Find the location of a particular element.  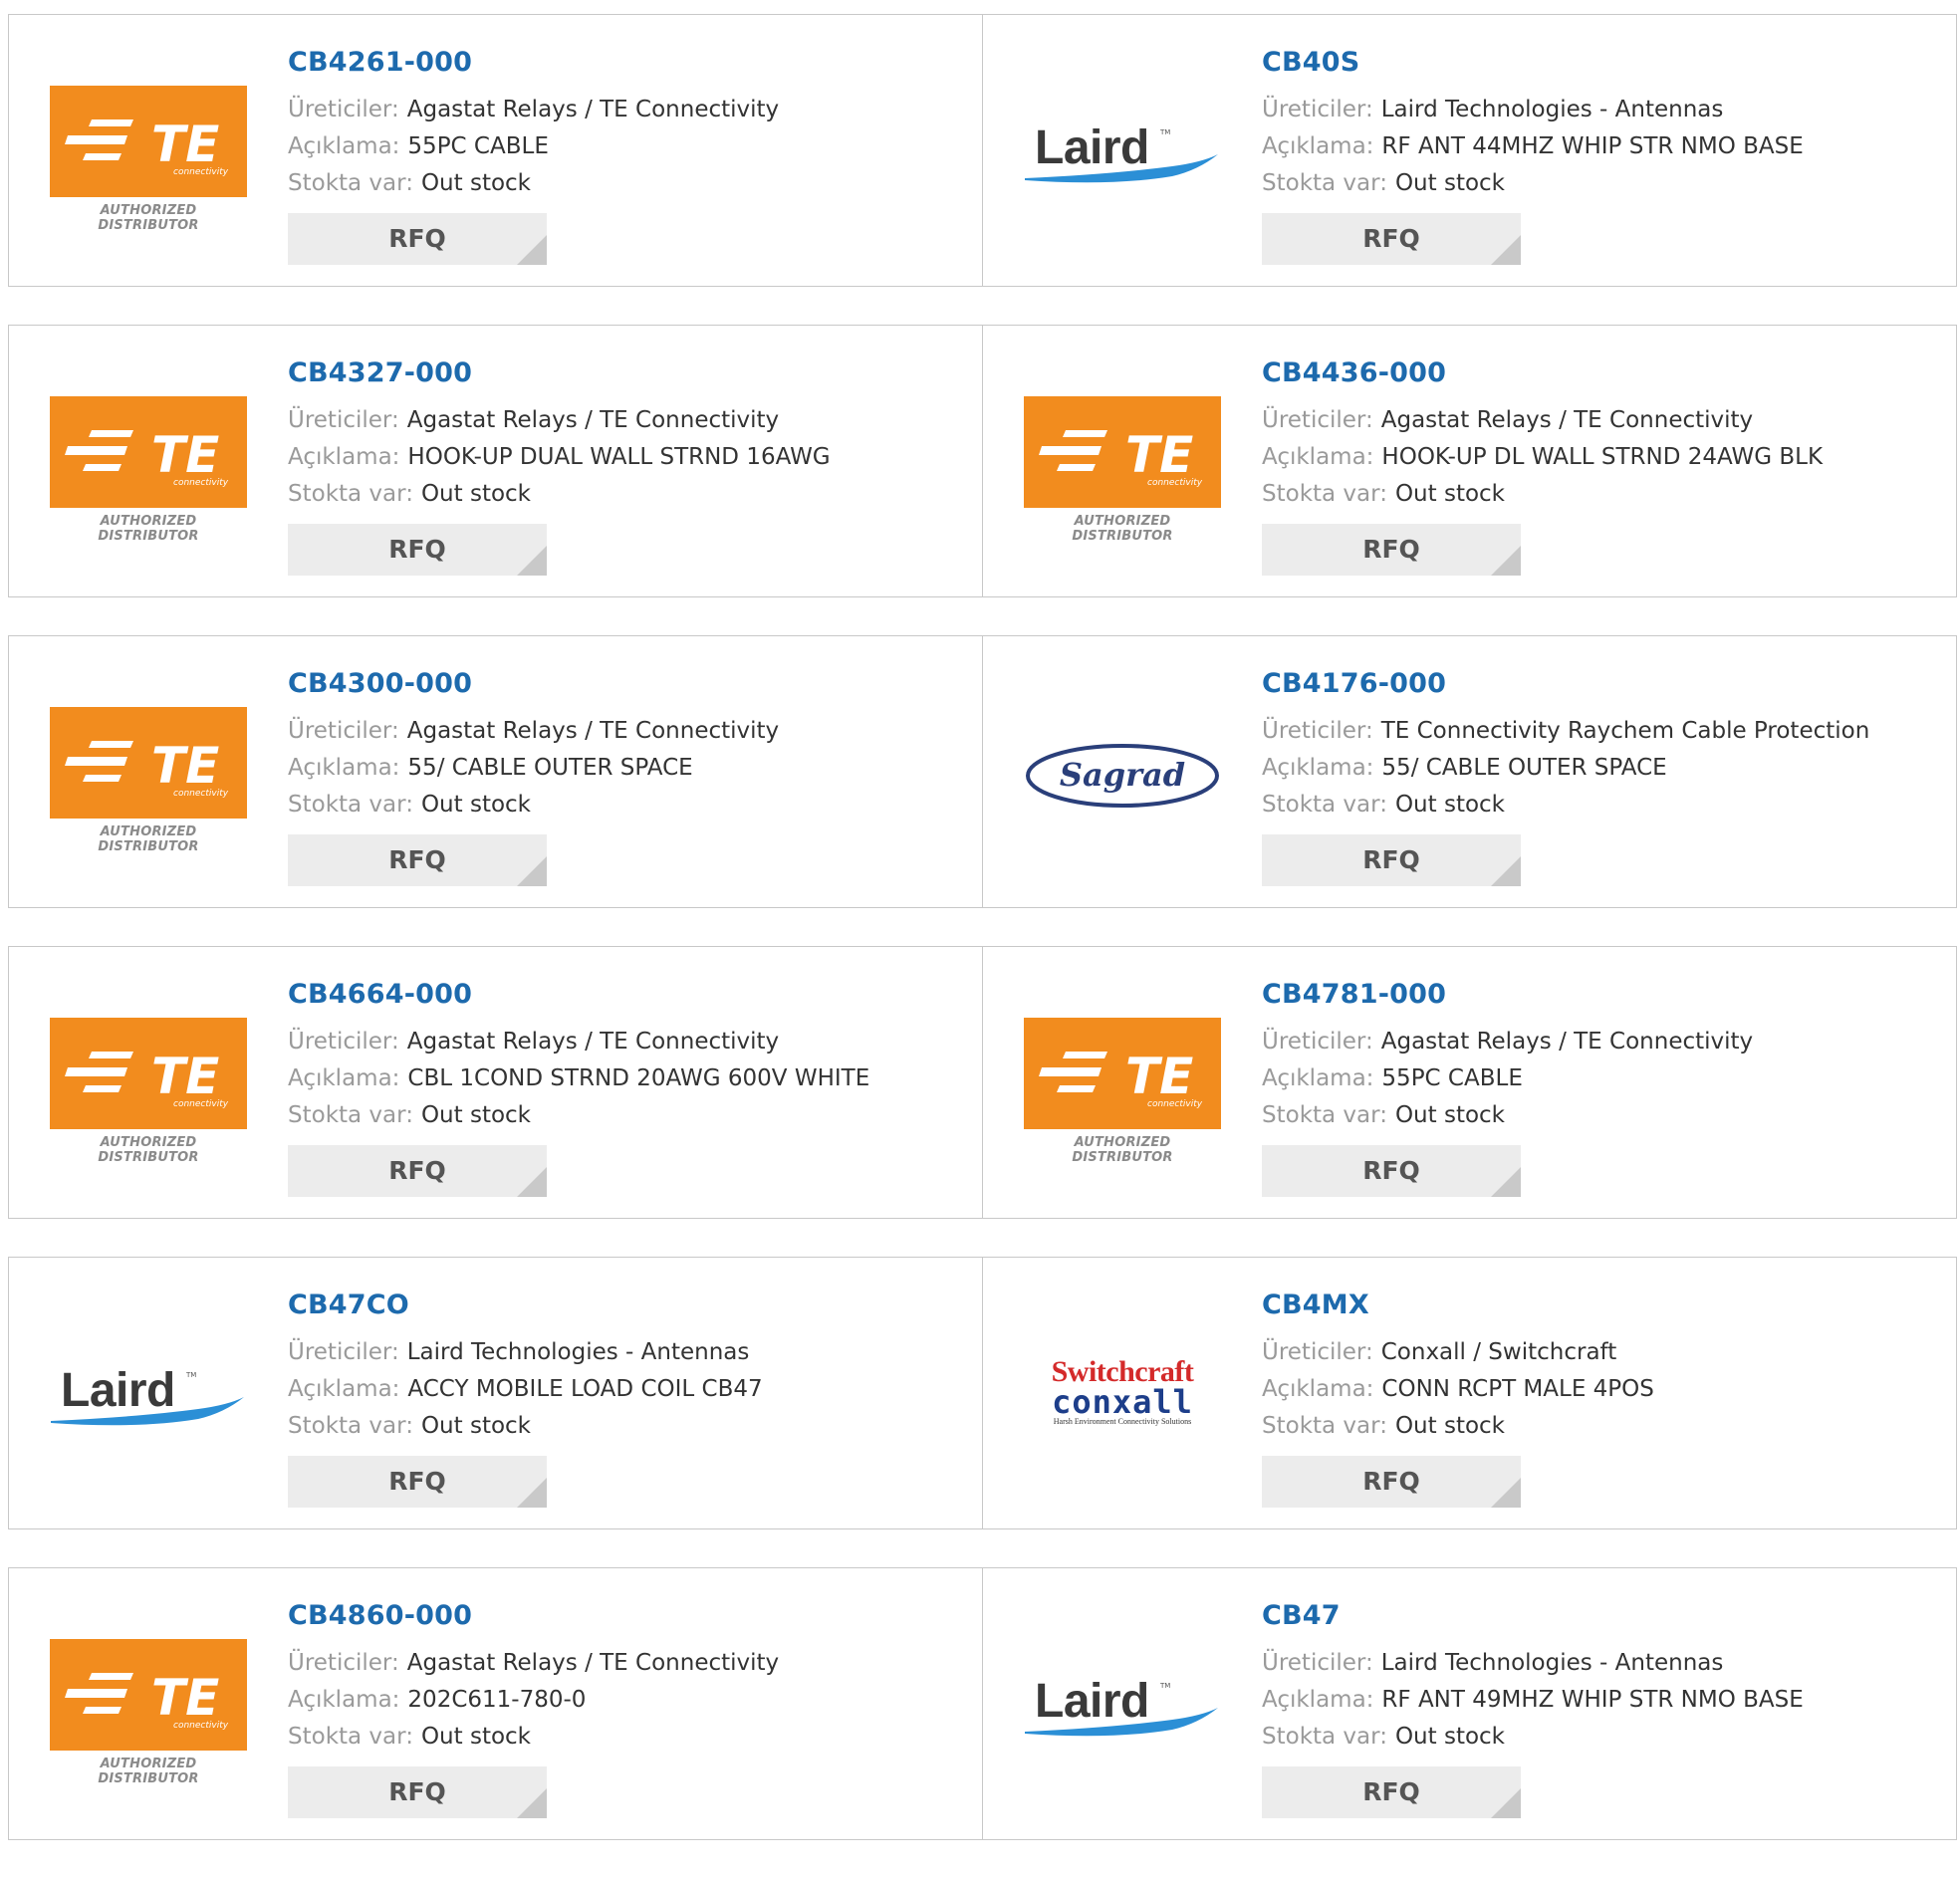

description-row: Açıklama: RF ANT 49MHZ WHIP STR NMO BASE is located at coordinates (1533, 1700).